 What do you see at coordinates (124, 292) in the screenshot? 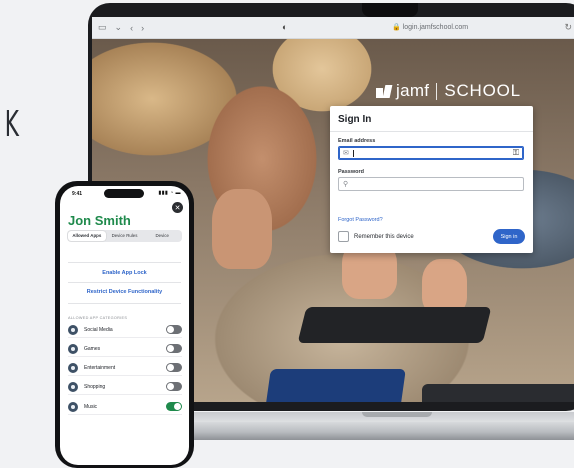
I see `restrict-device-button: Restrict Device Functionality` at bounding box center [124, 292].